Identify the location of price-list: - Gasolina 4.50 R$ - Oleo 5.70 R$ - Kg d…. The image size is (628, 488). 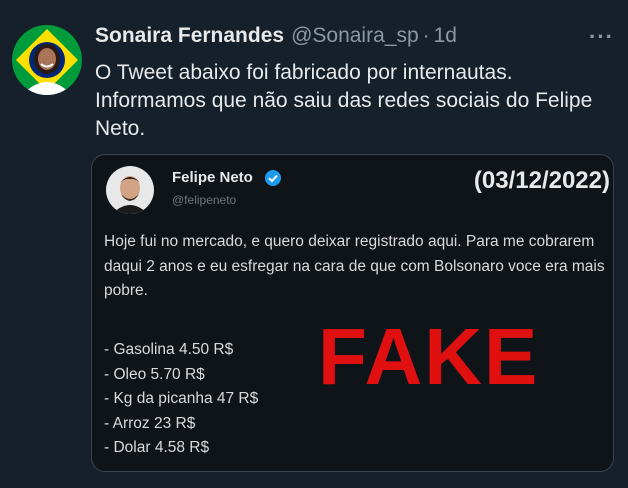
(181, 399).